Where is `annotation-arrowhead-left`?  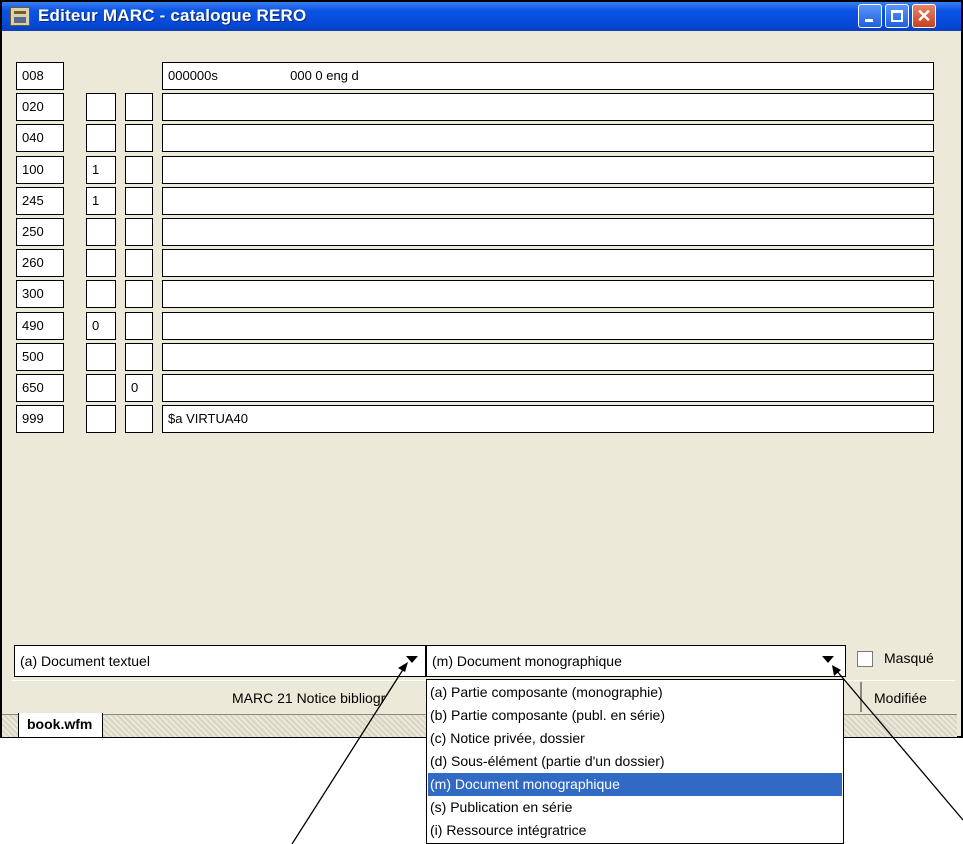 annotation-arrowhead-left is located at coordinates (403, 667).